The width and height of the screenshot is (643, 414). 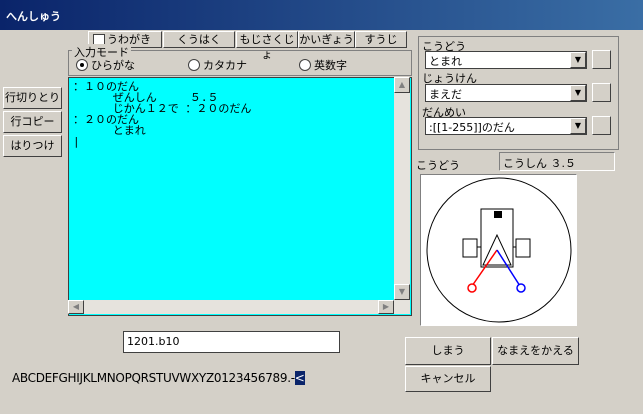 I want to click on behavior-value: とまれ, so click(x=445, y=61).